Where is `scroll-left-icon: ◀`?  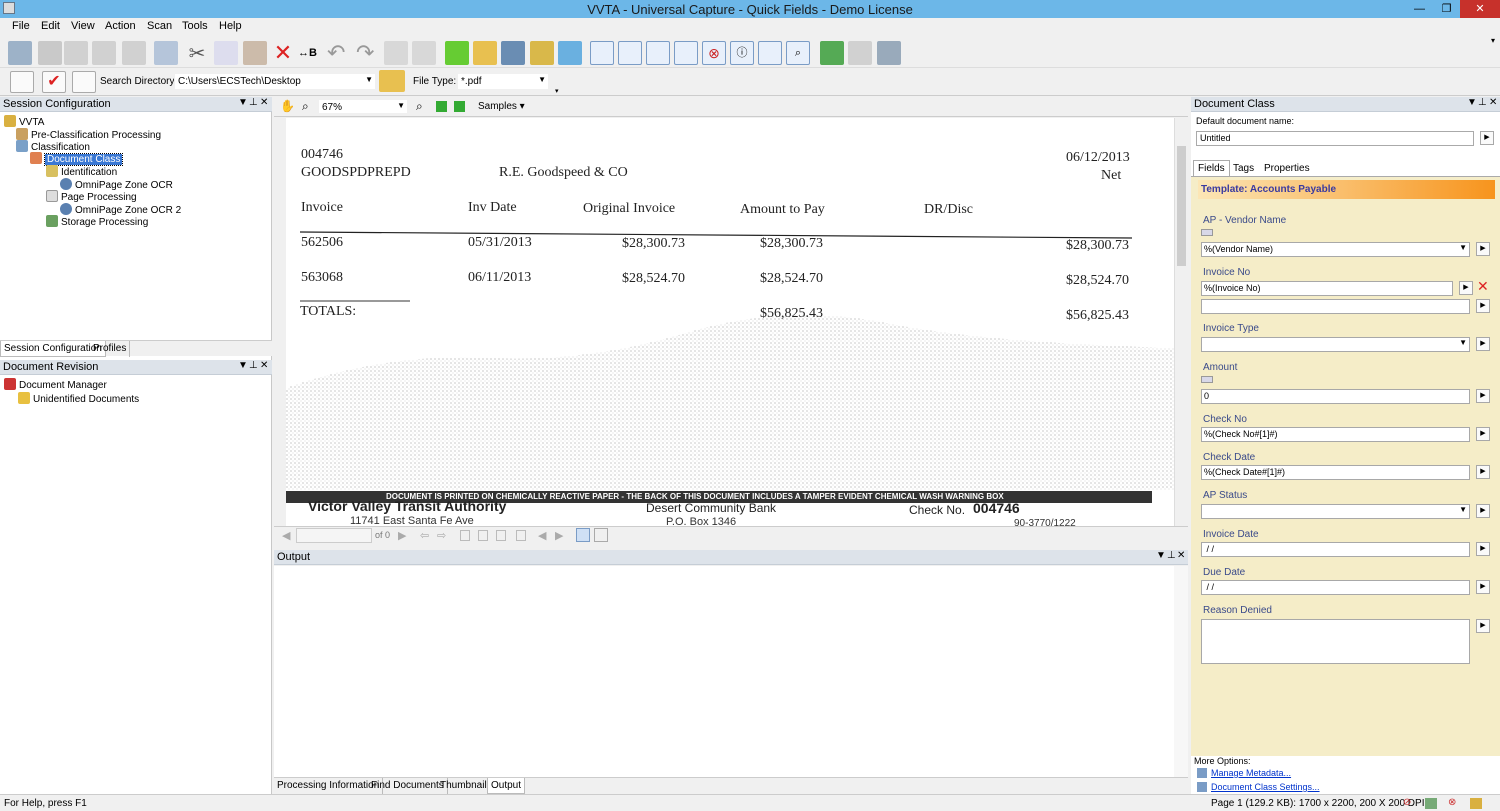 scroll-left-icon: ◀ is located at coordinates (286, 535).